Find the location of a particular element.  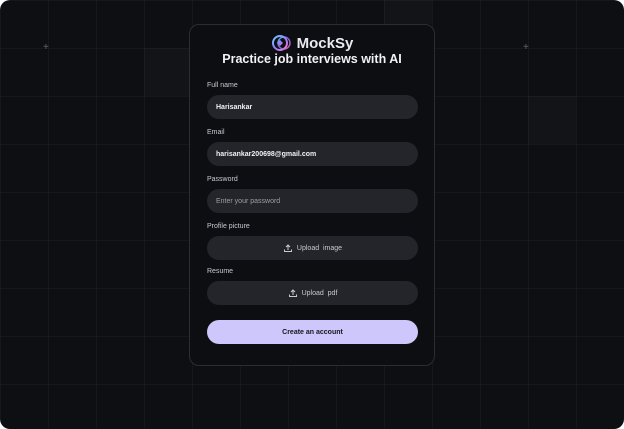

email-input: harisankar200698@gmail.com is located at coordinates (312, 154).